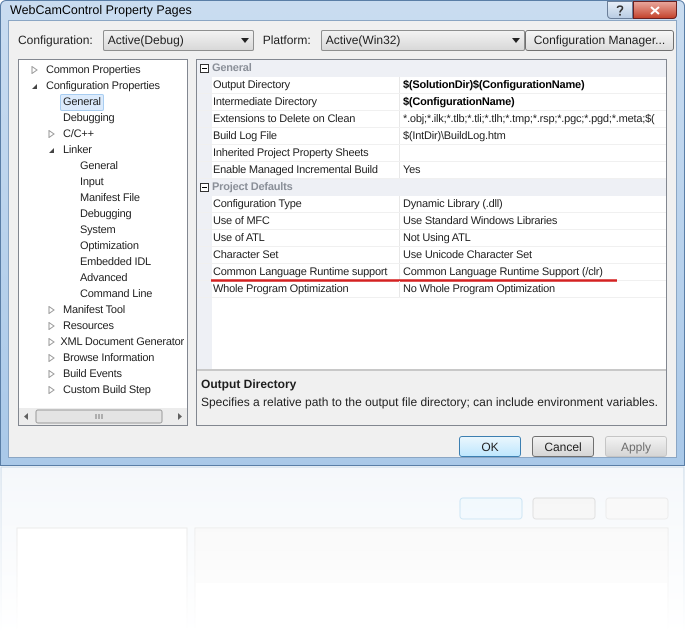  I want to click on tree-item: Input, so click(91, 182).